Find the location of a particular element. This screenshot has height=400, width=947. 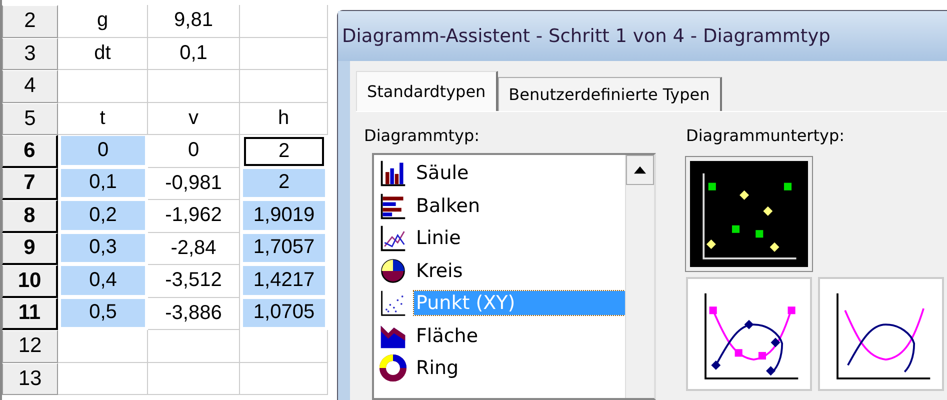

row-header: 13 is located at coordinates (30, 378).